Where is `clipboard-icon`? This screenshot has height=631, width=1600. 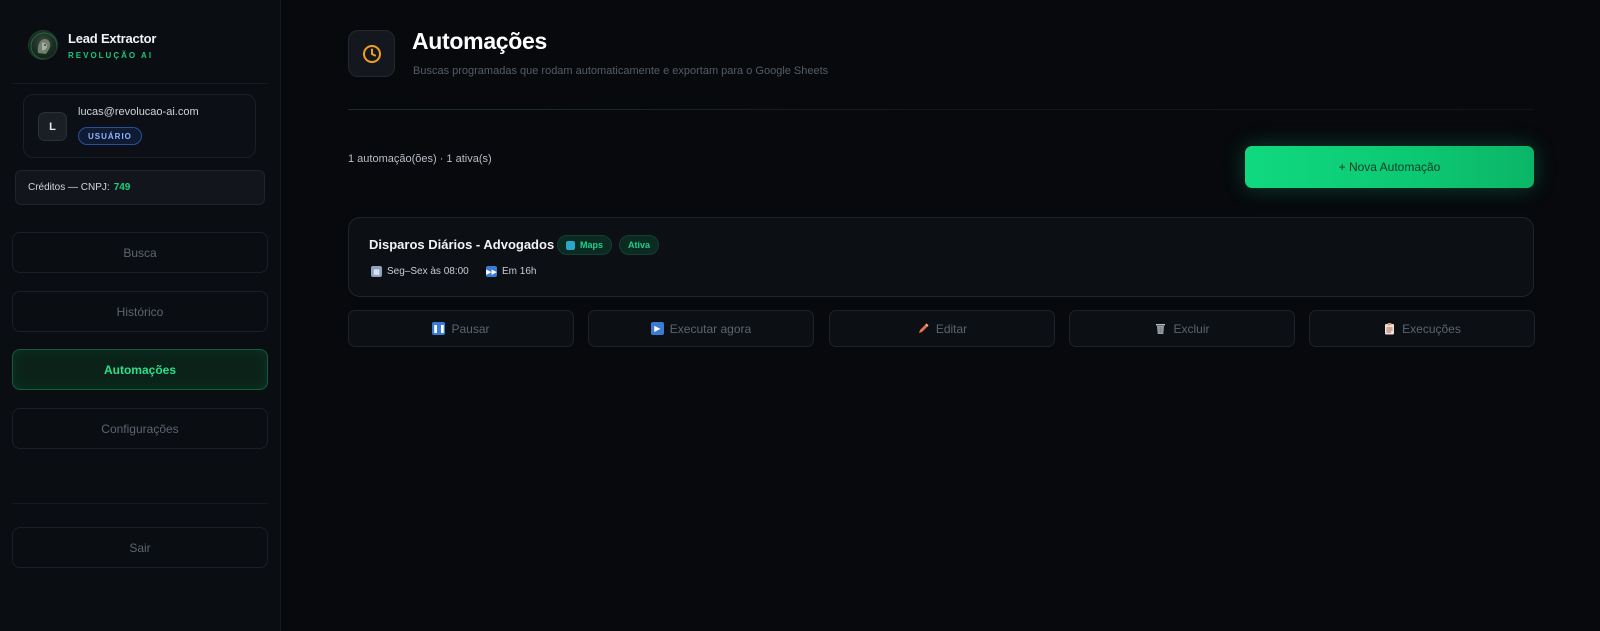
clipboard-icon is located at coordinates (1389, 328).